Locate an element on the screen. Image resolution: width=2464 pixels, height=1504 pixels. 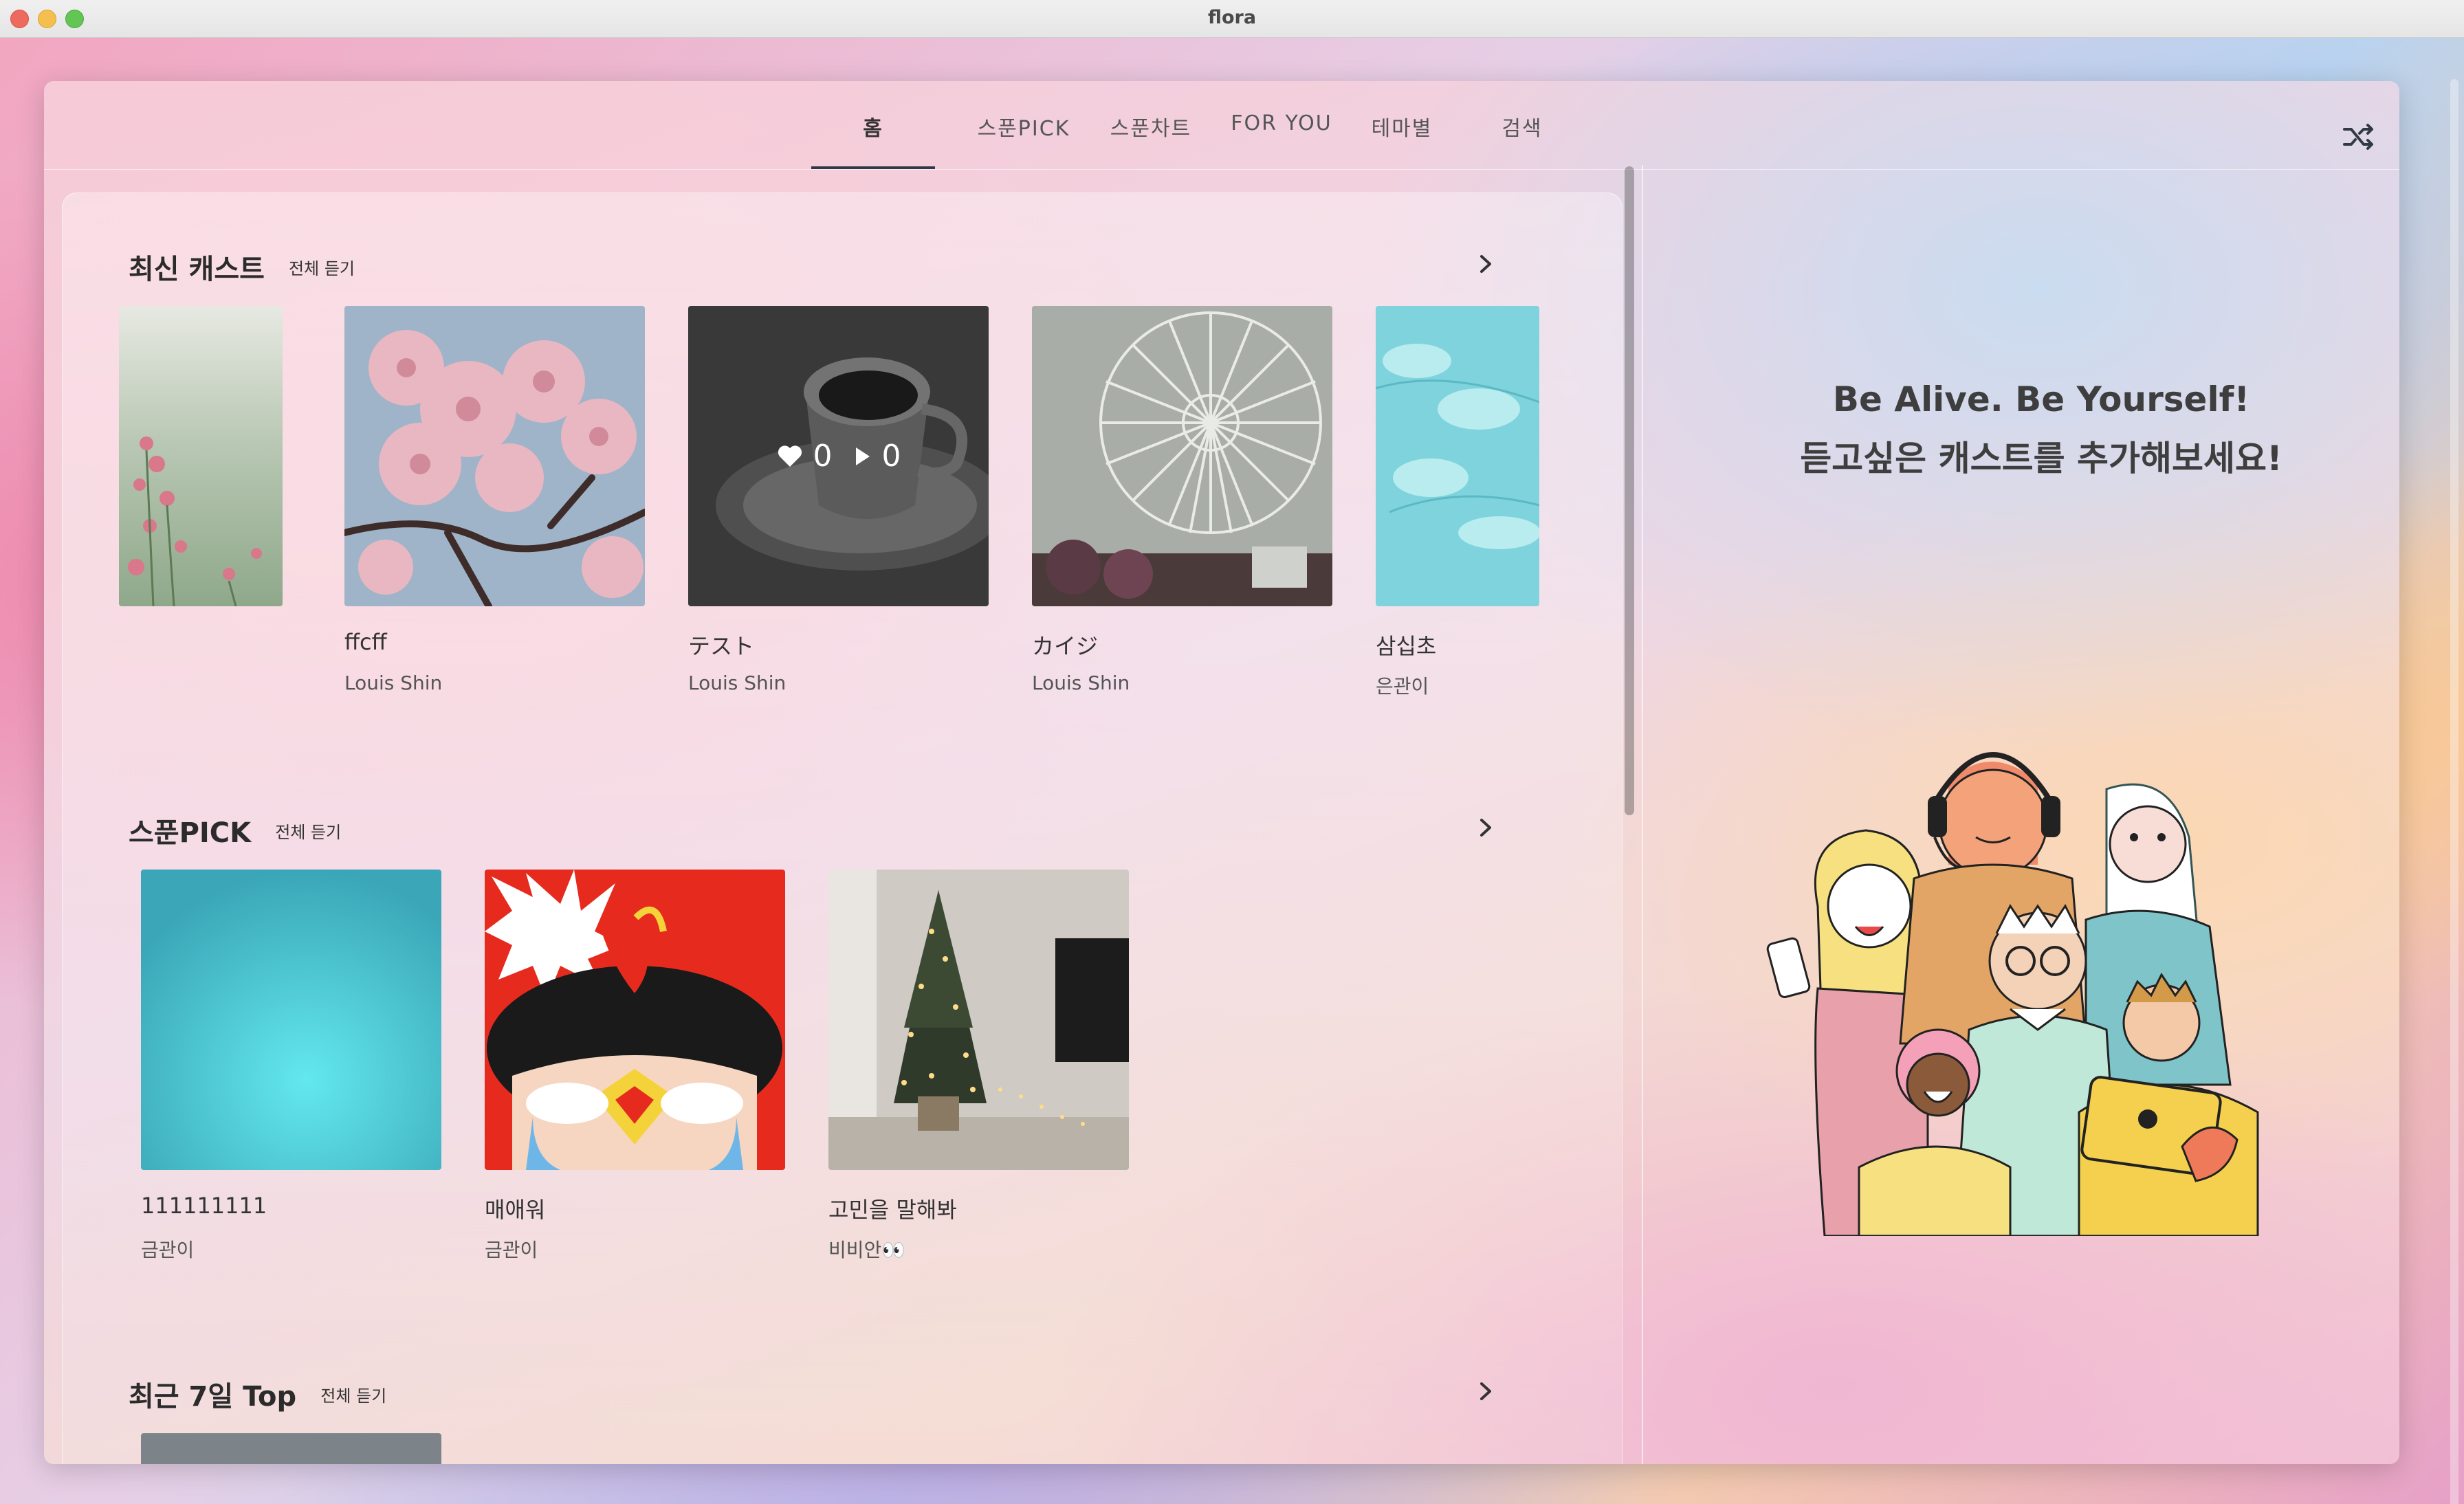
tab-for-you: FOR YOU is located at coordinates (1281, 140).